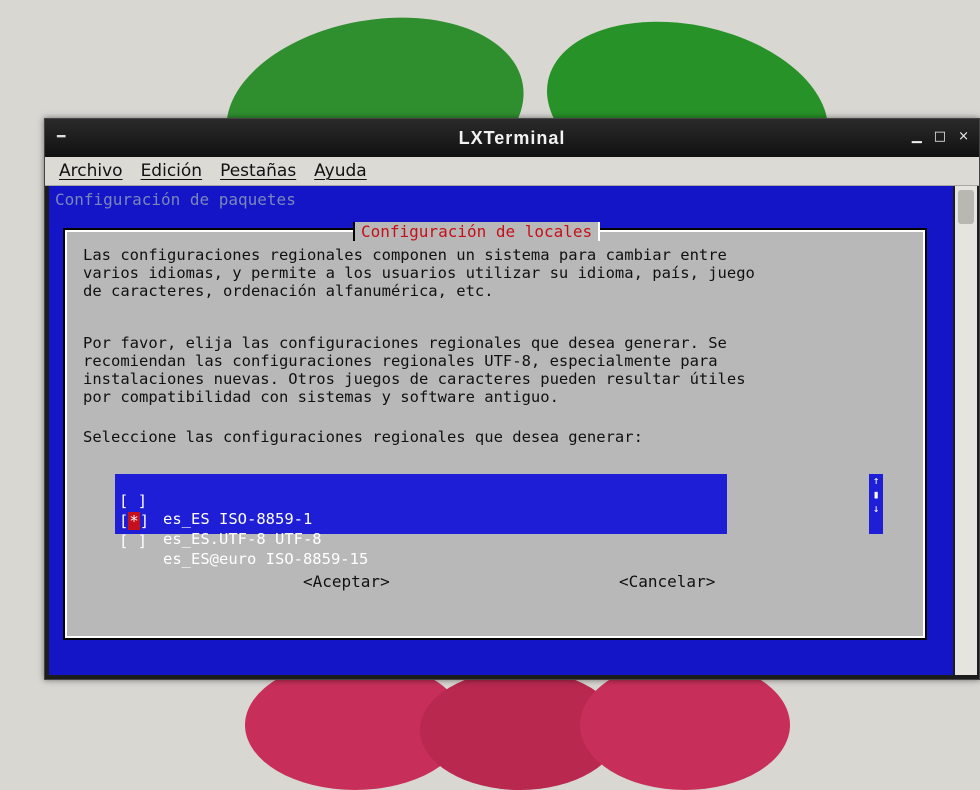  Describe the element at coordinates (172, 171) in the screenshot. I see `menu-edicion: Edición` at that location.